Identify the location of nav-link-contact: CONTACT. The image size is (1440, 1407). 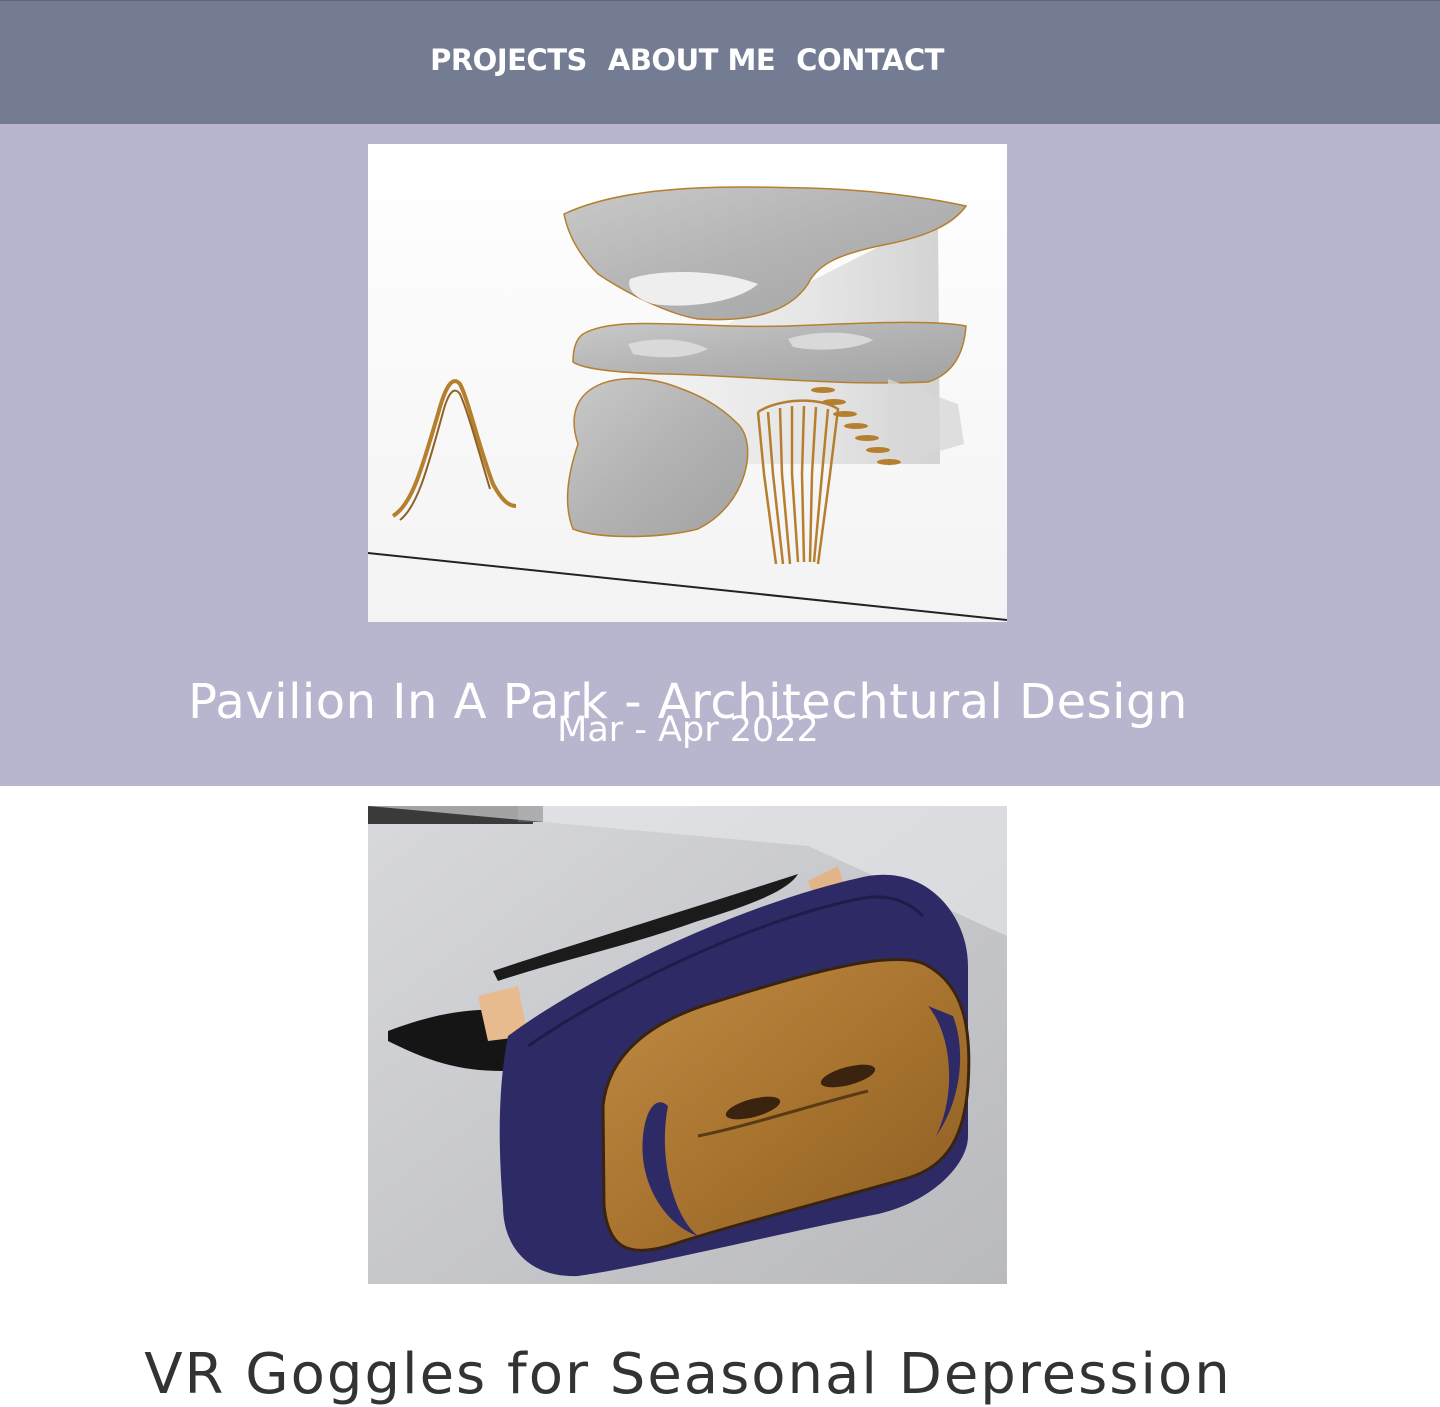
(870, 60).